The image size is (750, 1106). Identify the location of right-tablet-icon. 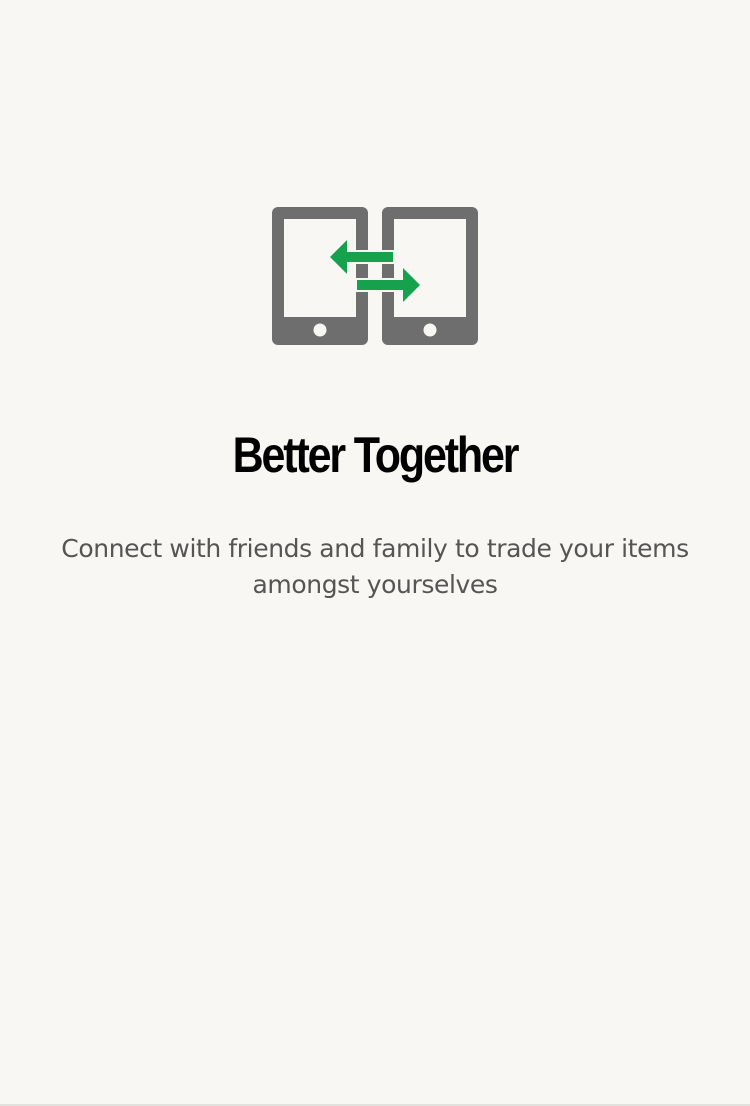
(430, 276).